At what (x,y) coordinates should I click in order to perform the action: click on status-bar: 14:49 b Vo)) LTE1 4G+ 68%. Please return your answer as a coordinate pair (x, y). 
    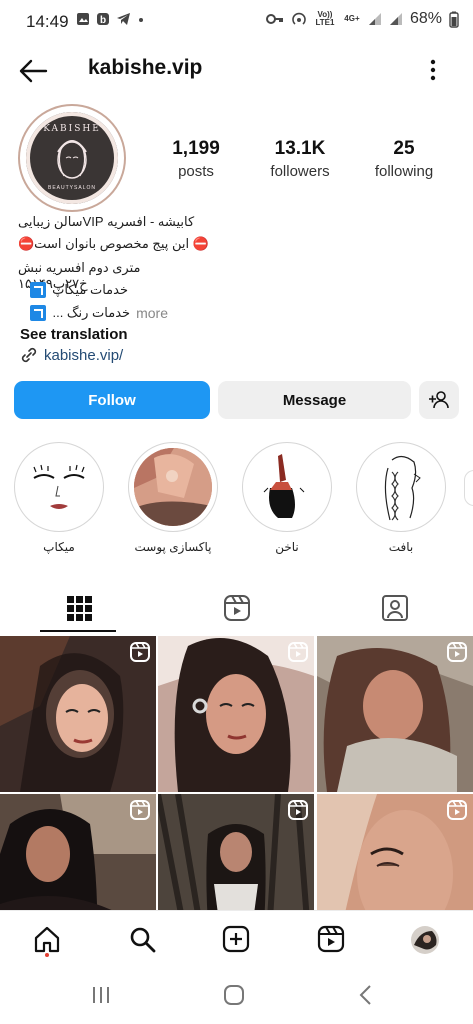
    Looking at the image, I should click on (236, 22).